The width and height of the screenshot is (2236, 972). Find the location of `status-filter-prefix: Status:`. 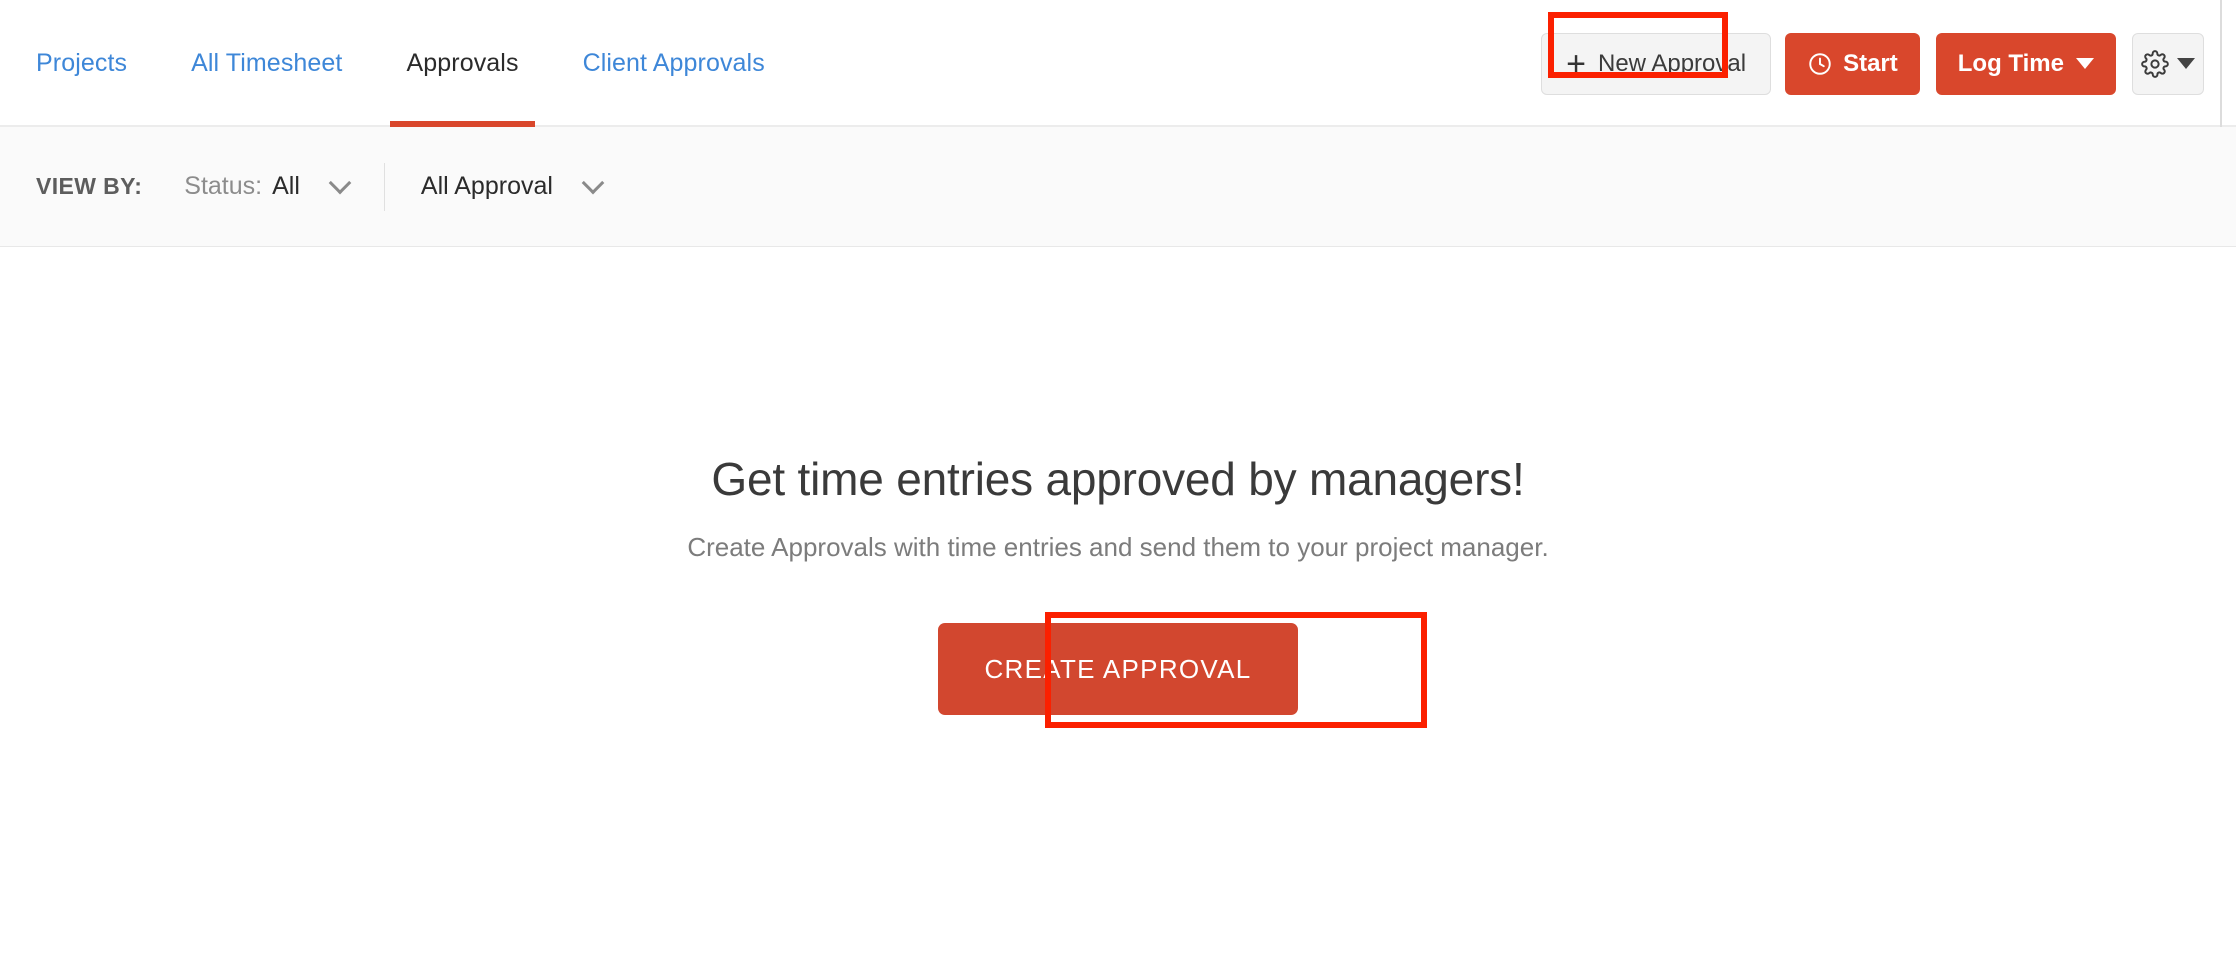

status-filter-prefix: Status: is located at coordinates (223, 186).